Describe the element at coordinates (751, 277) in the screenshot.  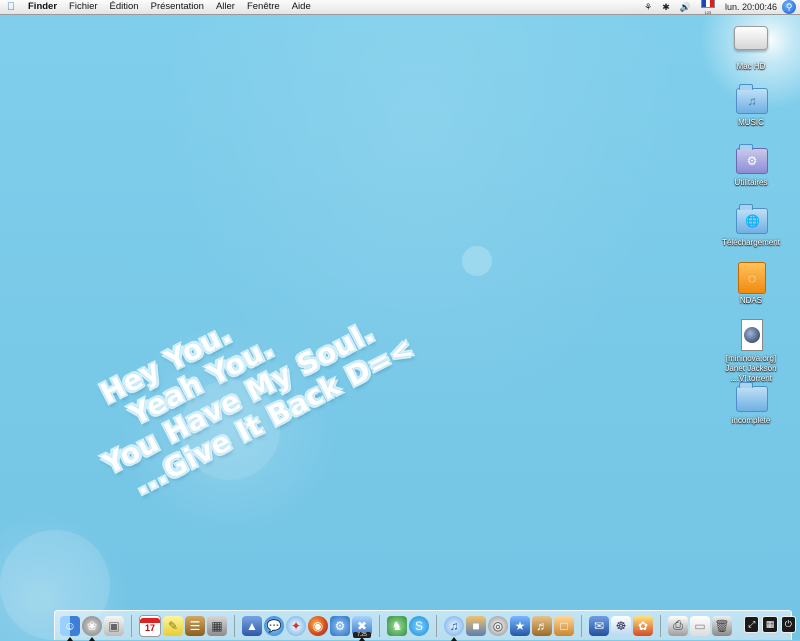
I see `ndas-drive-icon: ◌` at that location.